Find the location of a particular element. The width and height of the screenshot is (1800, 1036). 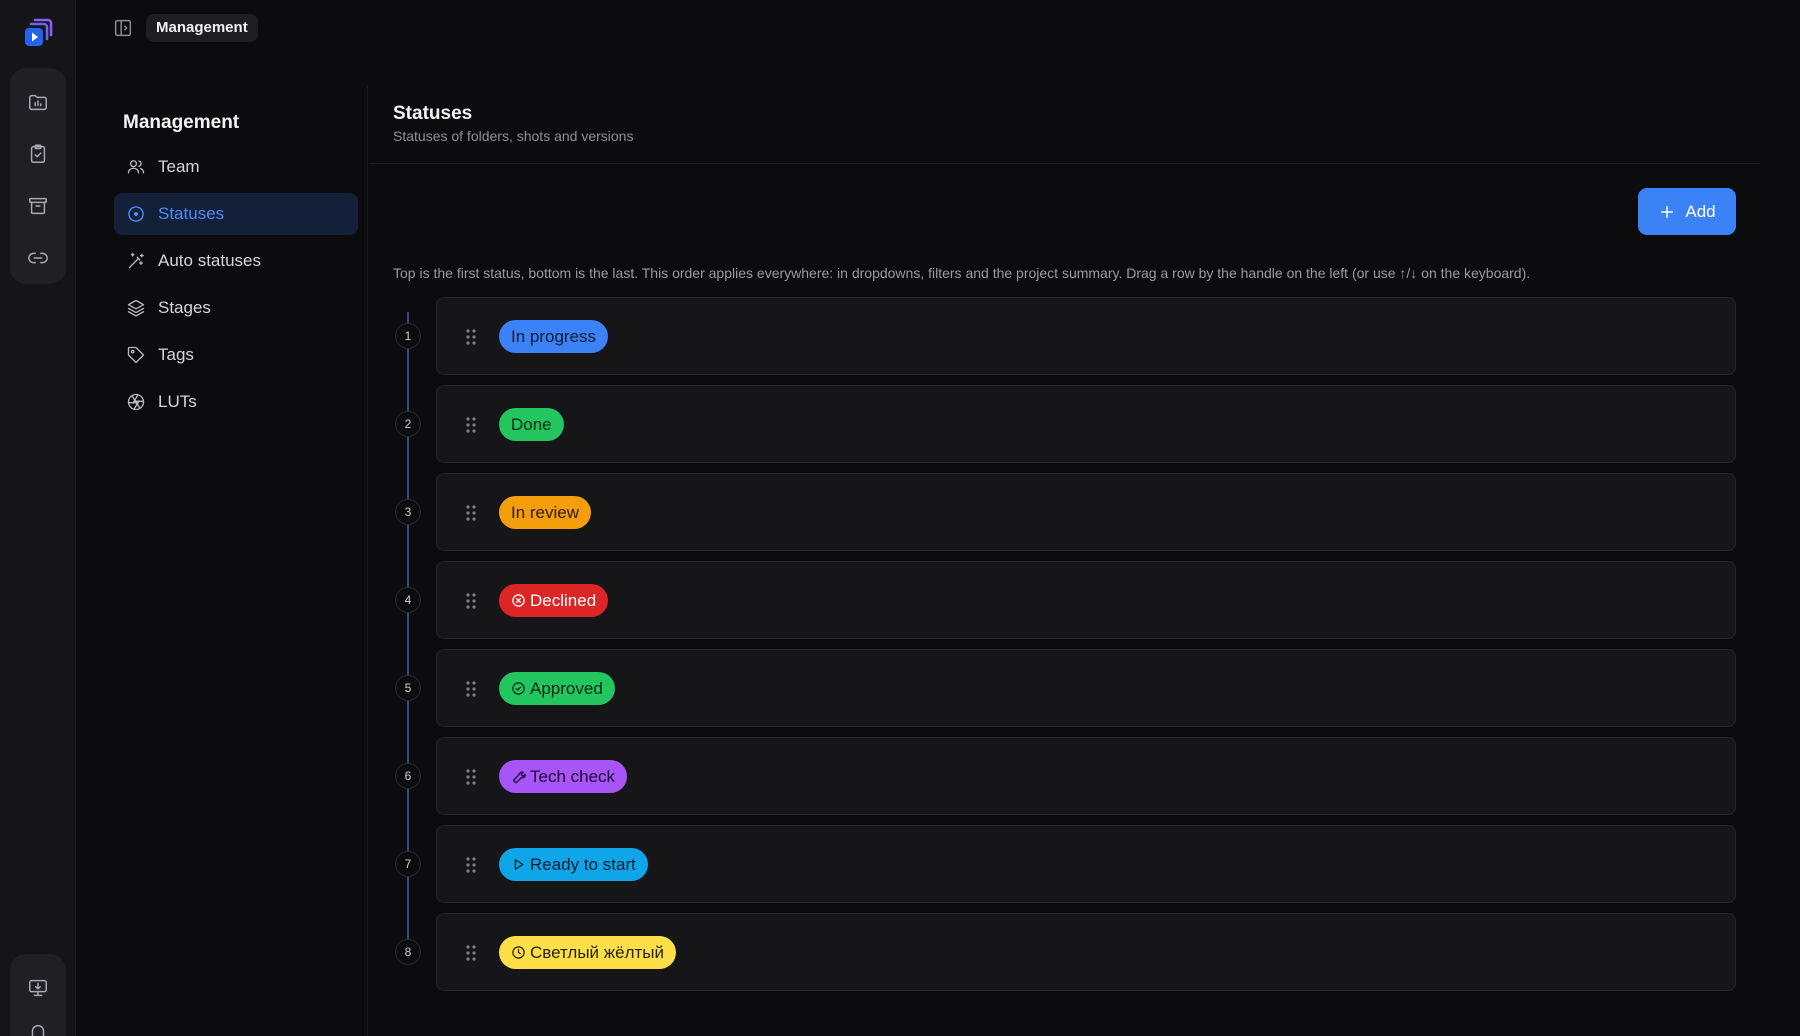

sidebar-item-label: Tags is located at coordinates (176, 354).